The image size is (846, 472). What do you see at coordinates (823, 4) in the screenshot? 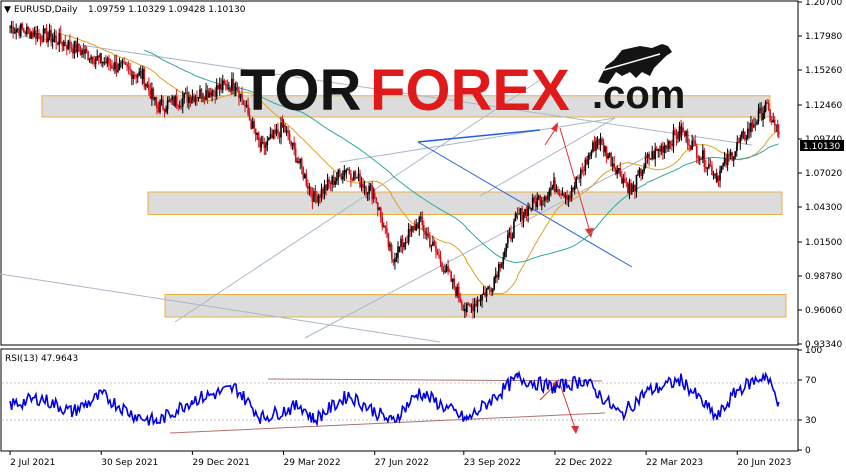
I see `price-tick-label: 1.20700` at bounding box center [823, 4].